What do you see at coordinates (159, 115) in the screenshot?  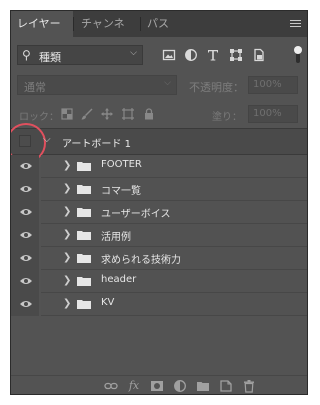 I see `lock-row: ロック： 塗り： 100%` at bounding box center [159, 115].